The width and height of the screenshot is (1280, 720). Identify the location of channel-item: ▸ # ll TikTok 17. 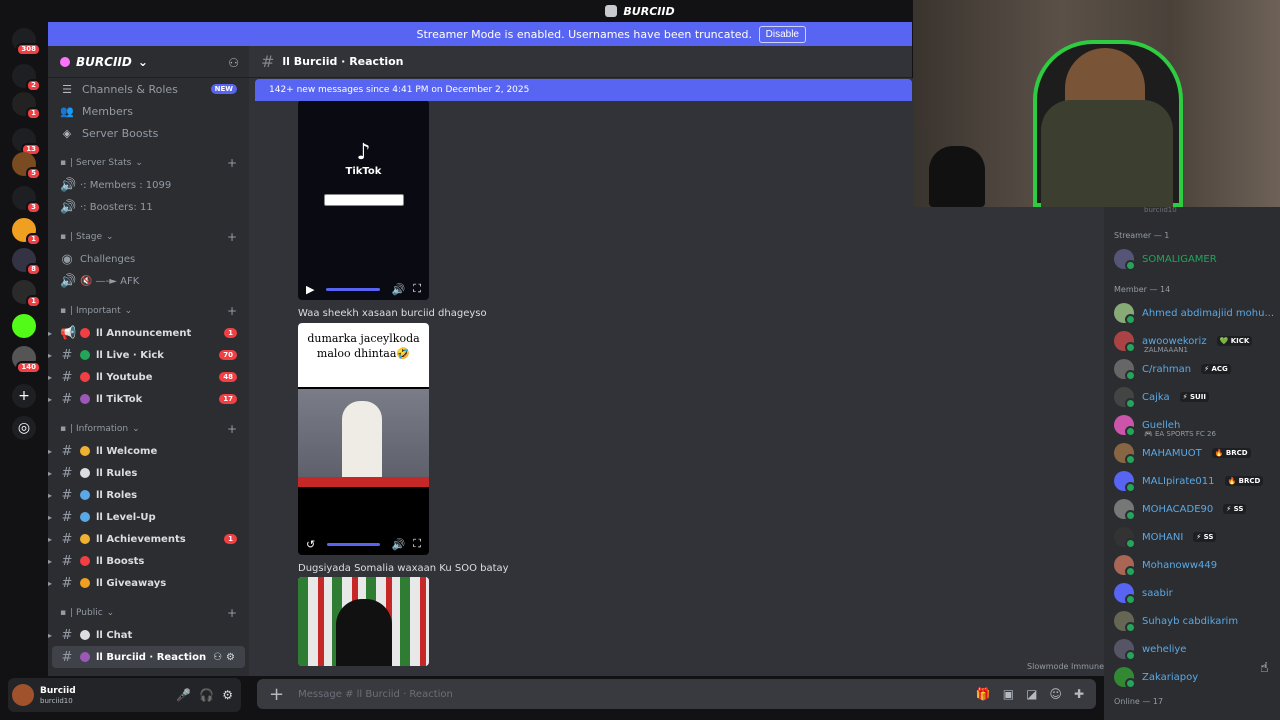
(148, 399).